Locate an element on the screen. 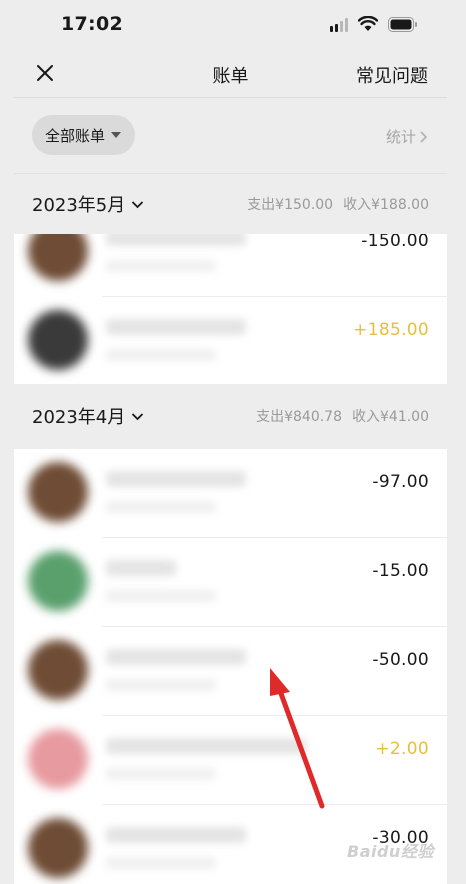 The height and width of the screenshot is (884, 466). chevron-right-icon is located at coordinates (424, 136).